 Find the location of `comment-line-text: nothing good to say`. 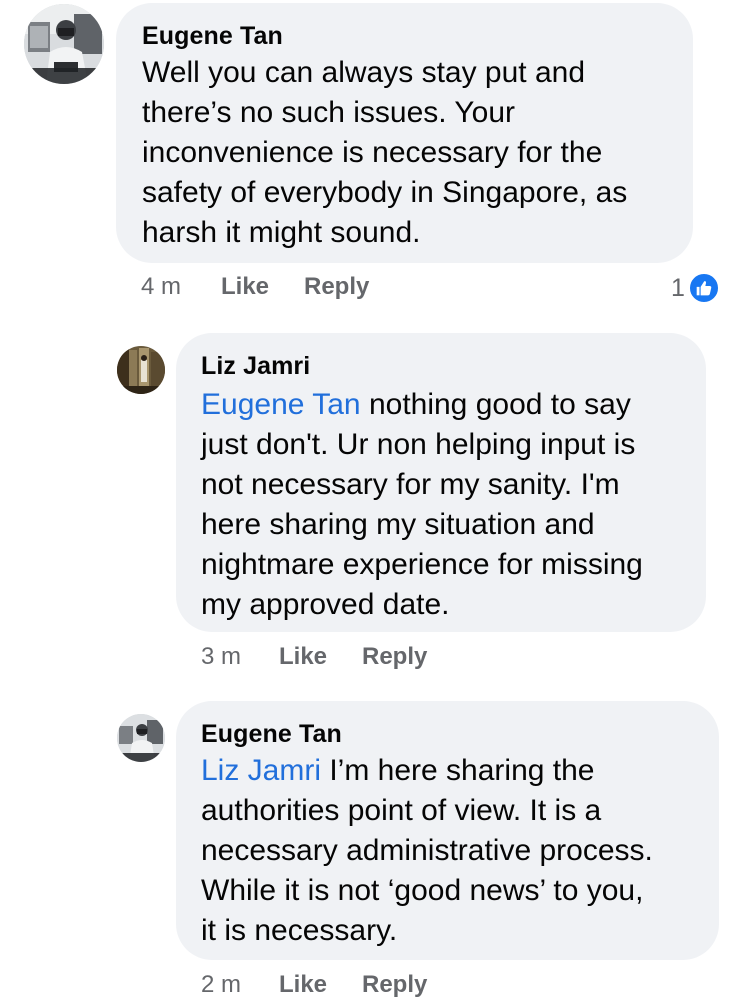

comment-line-text: nothing good to say is located at coordinates (495, 404).